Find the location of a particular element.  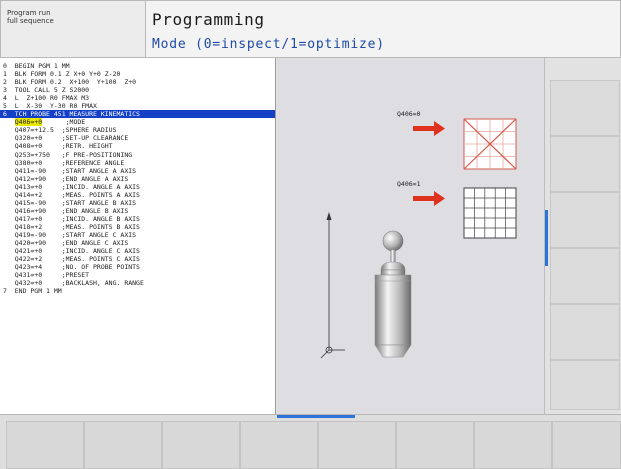

program-line: Q418=+2 ;MEAS. POINTS B AXIS is located at coordinates (137, 227).